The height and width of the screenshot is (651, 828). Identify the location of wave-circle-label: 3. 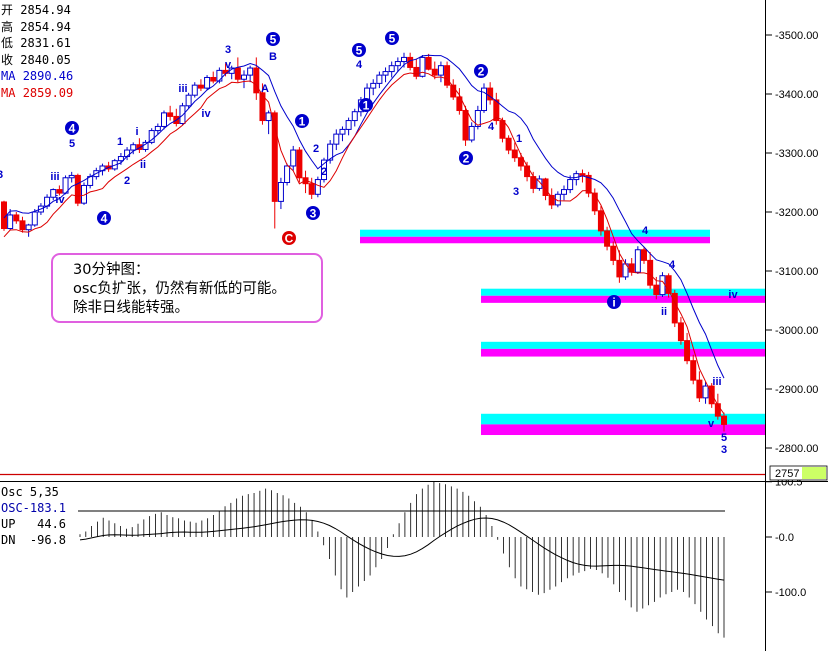
(313, 214).